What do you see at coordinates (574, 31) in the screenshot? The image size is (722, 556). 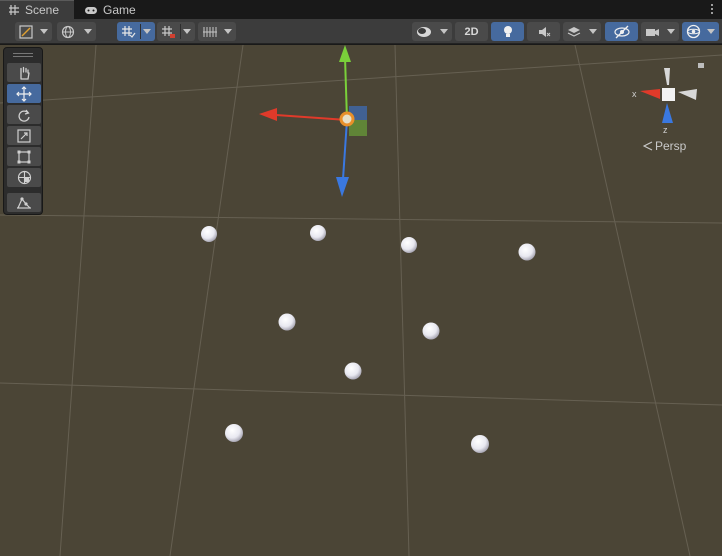 I see `effects-layers-icon` at bounding box center [574, 31].